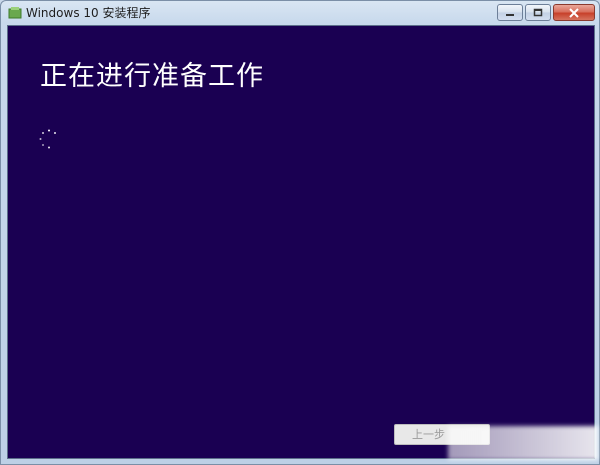 The height and width of the screenshot is (465, 600). I want to click on minimize-button, so click(510, 12).